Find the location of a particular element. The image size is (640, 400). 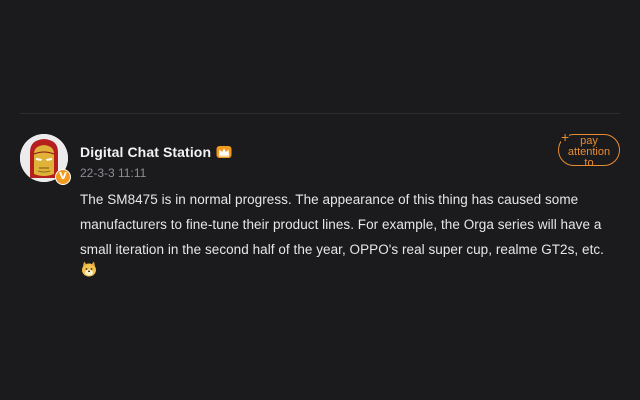

author-avatar: V is located at coordinates (46, 160).